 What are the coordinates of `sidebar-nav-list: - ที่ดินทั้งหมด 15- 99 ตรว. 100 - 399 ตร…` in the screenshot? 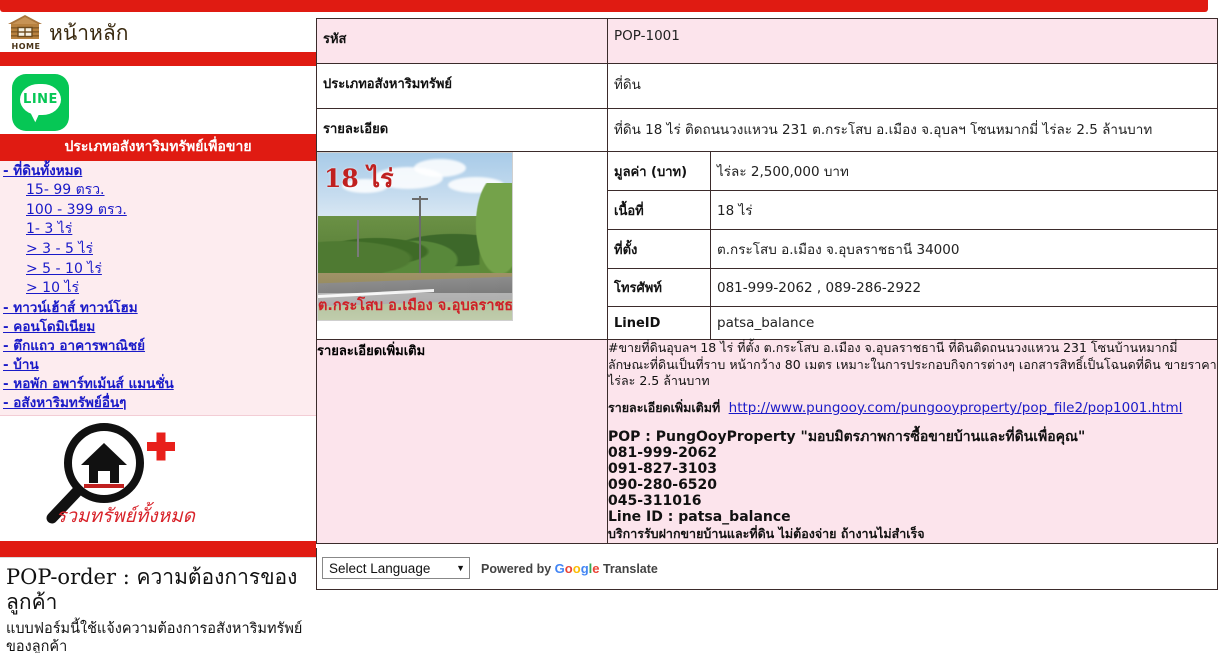 It's located at (158, 288).